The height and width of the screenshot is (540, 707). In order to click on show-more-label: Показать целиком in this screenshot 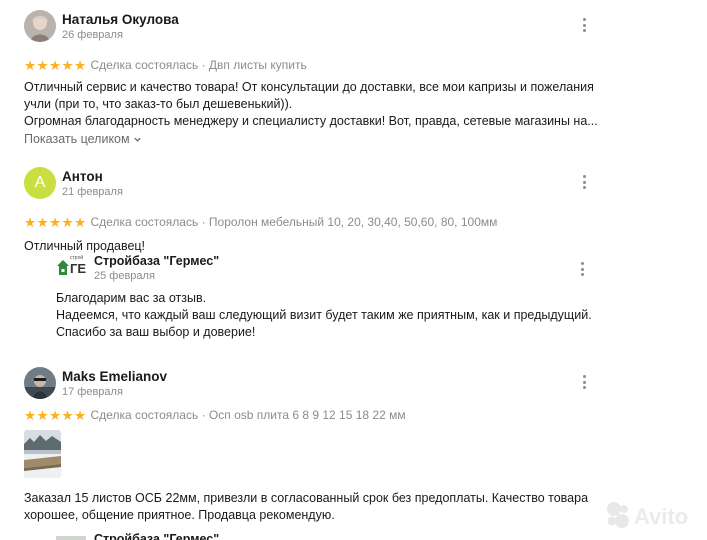, I will do `click(77, 139)`.